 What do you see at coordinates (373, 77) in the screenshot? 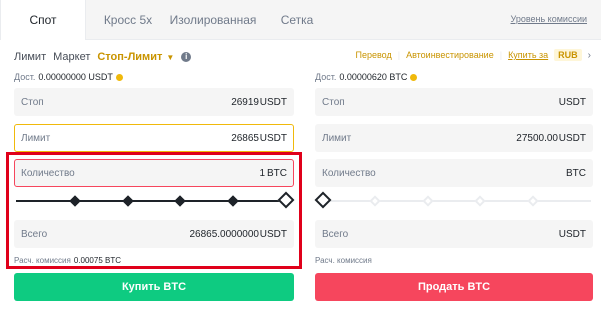
I see `sell-available-value: 0.00000620 BTC` at bounding box center [373, 77].